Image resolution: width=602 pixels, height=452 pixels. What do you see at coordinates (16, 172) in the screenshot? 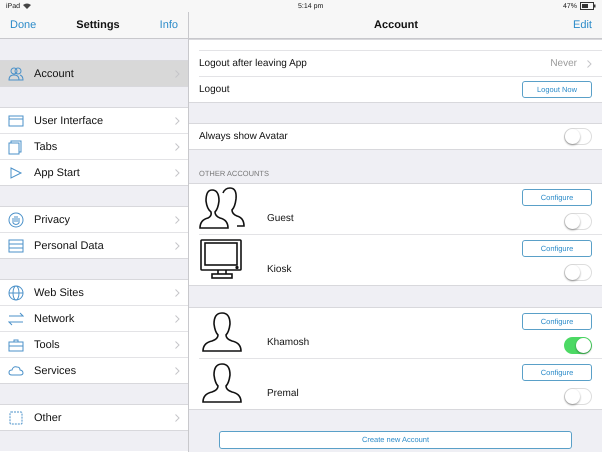
I see `play-icon` at bounding box center [16, 172].